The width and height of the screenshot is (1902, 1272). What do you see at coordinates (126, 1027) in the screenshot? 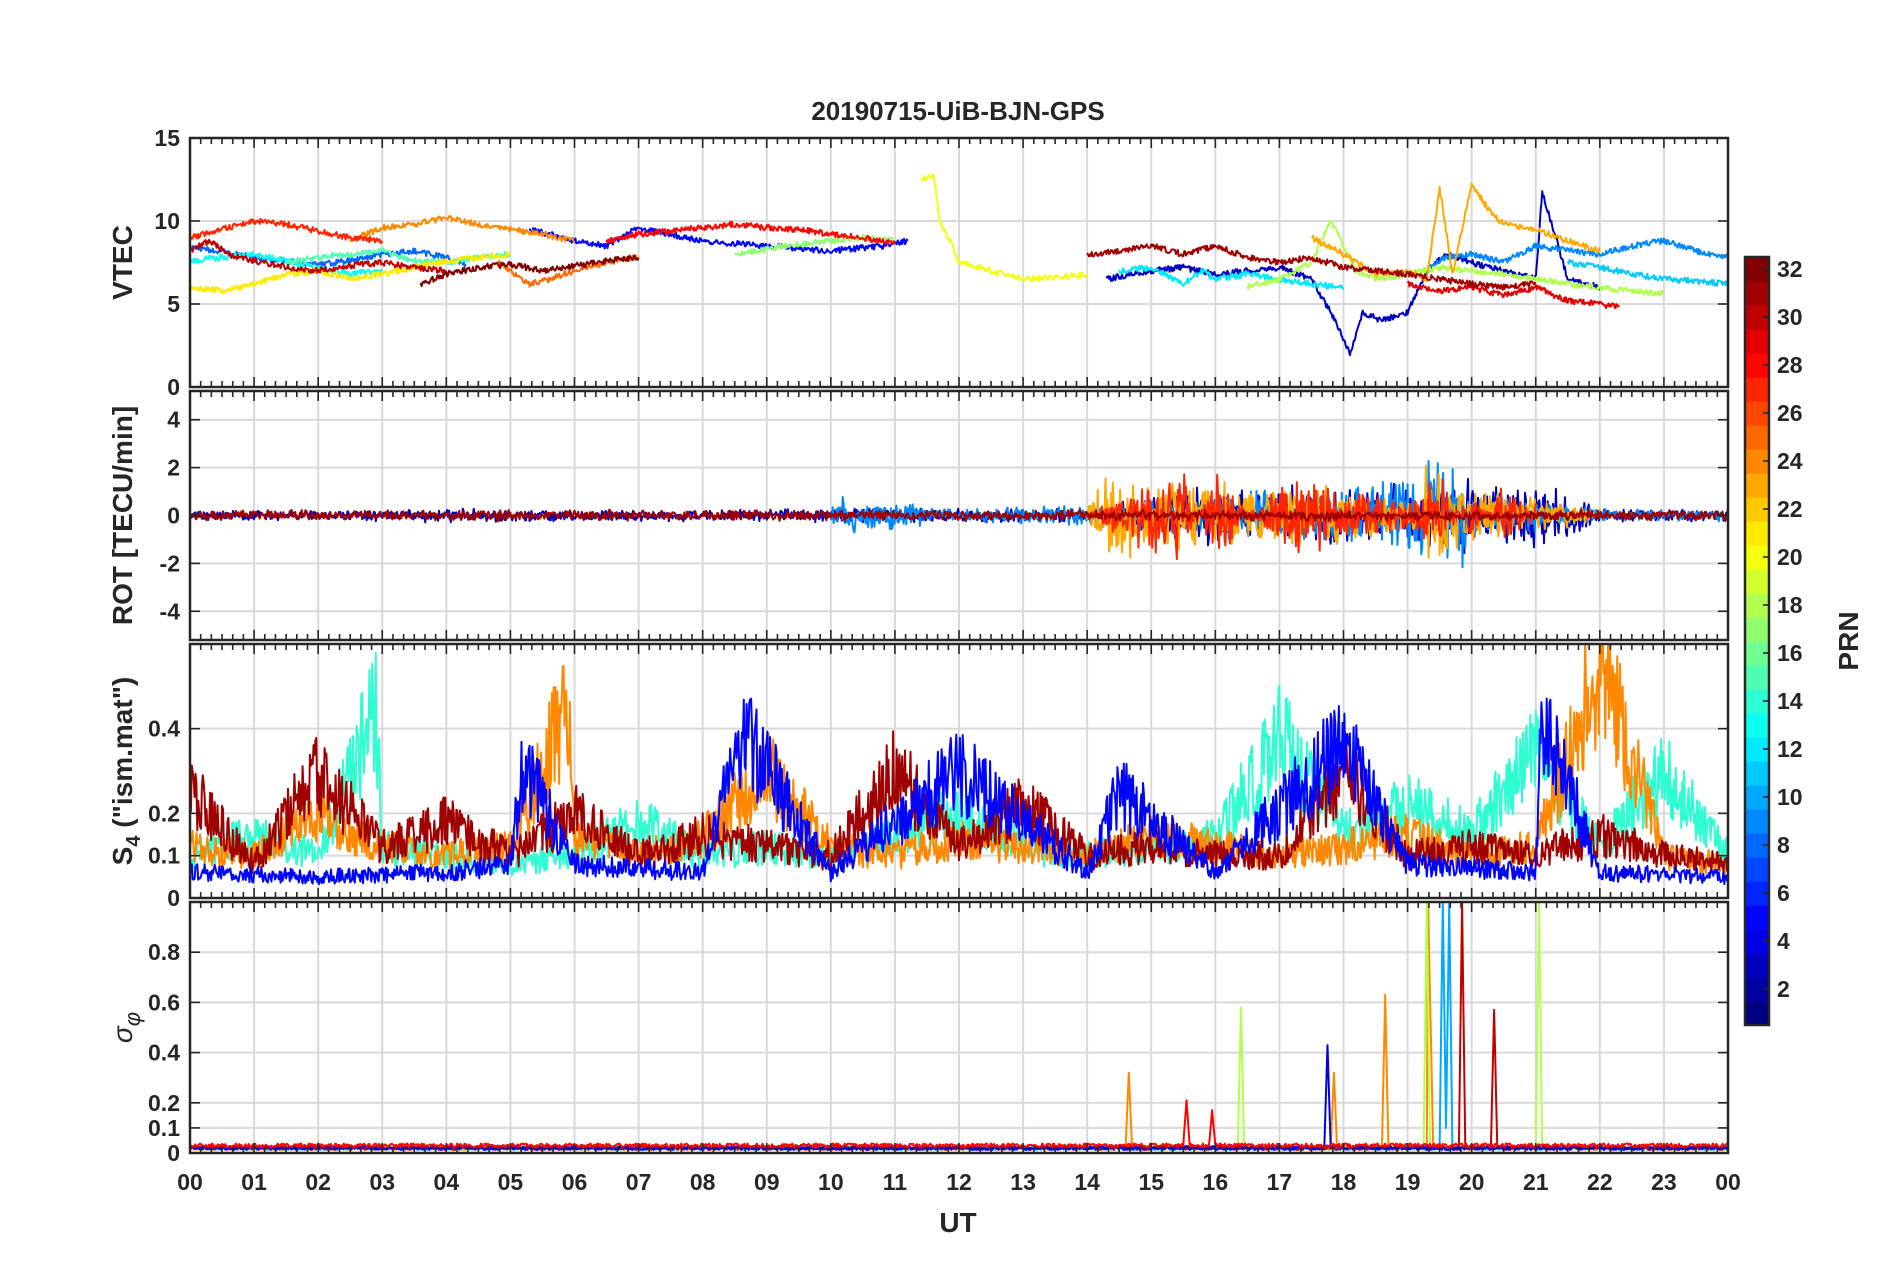
I see `y-axis-label: σφ` at bounding box center [126, 1027].